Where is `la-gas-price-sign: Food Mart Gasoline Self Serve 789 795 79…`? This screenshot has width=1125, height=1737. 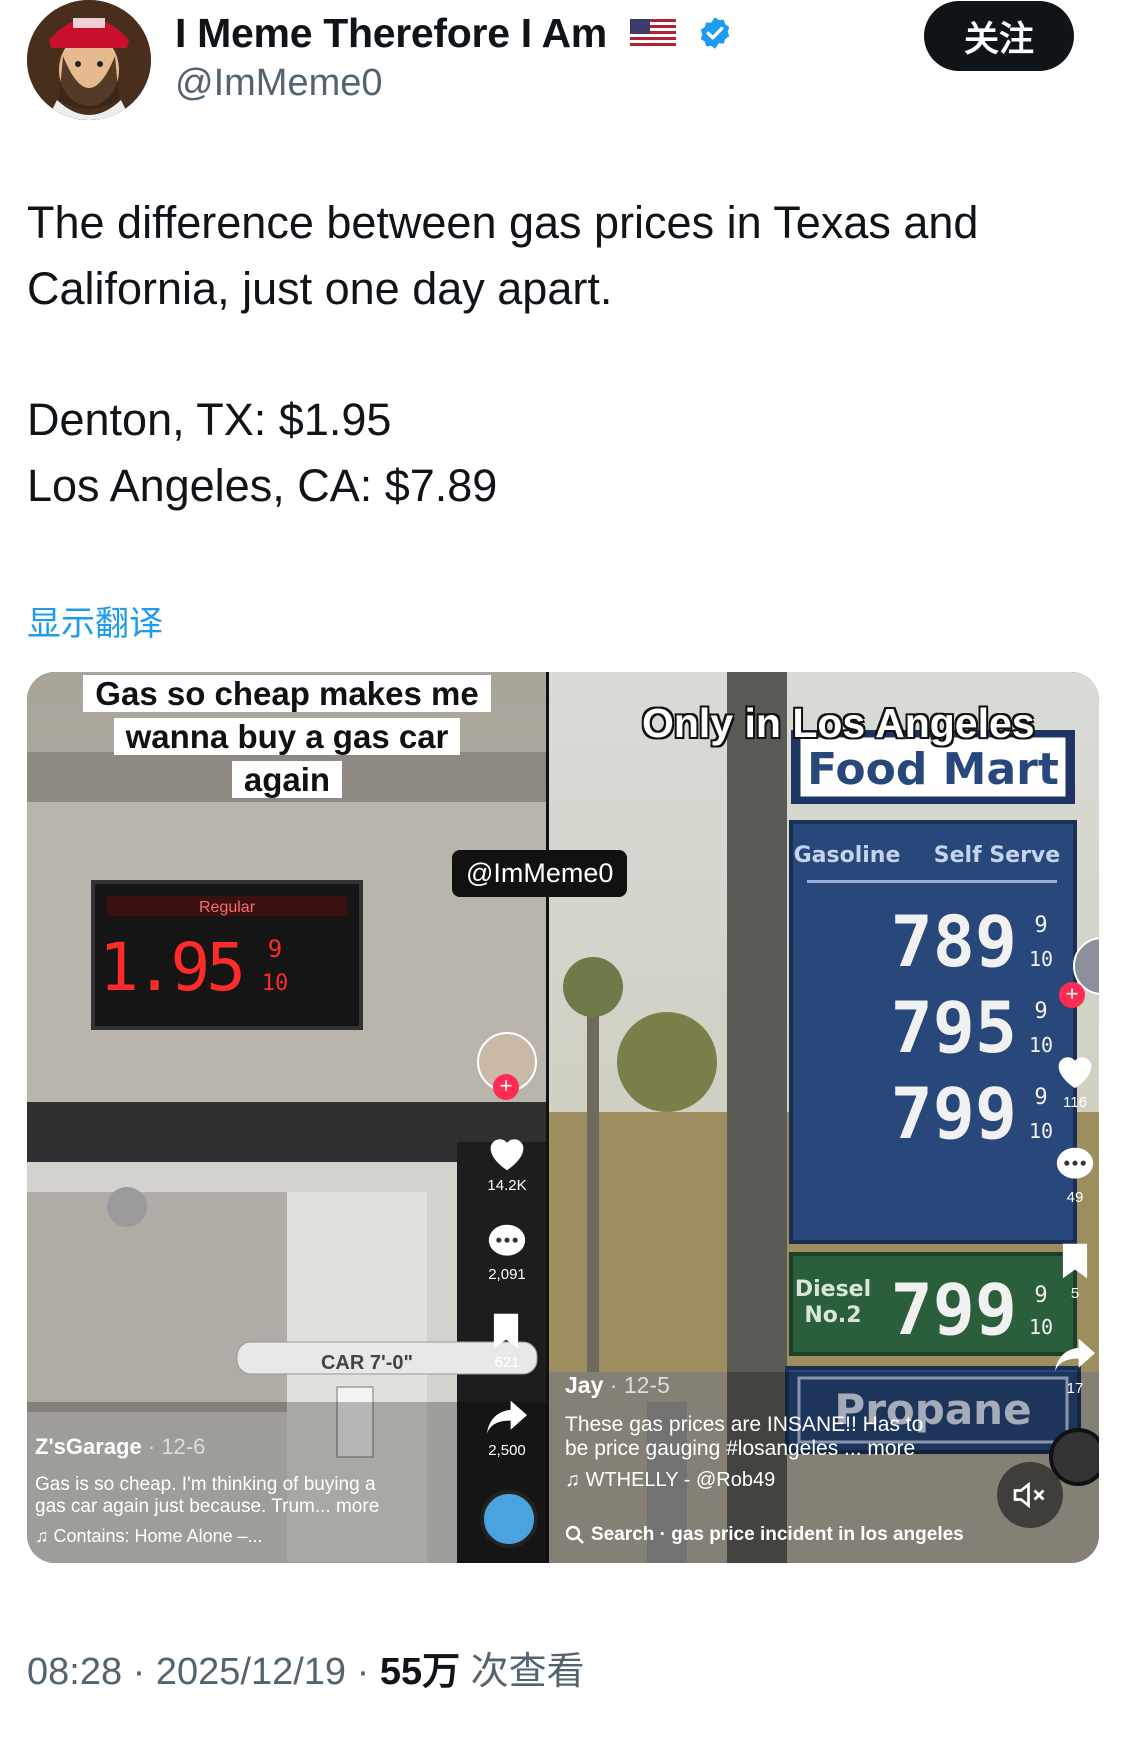
la-gas-price-sign: Food Mart Gasoline Self Serve 789 795 79… is located at coordinates (933, 1092).